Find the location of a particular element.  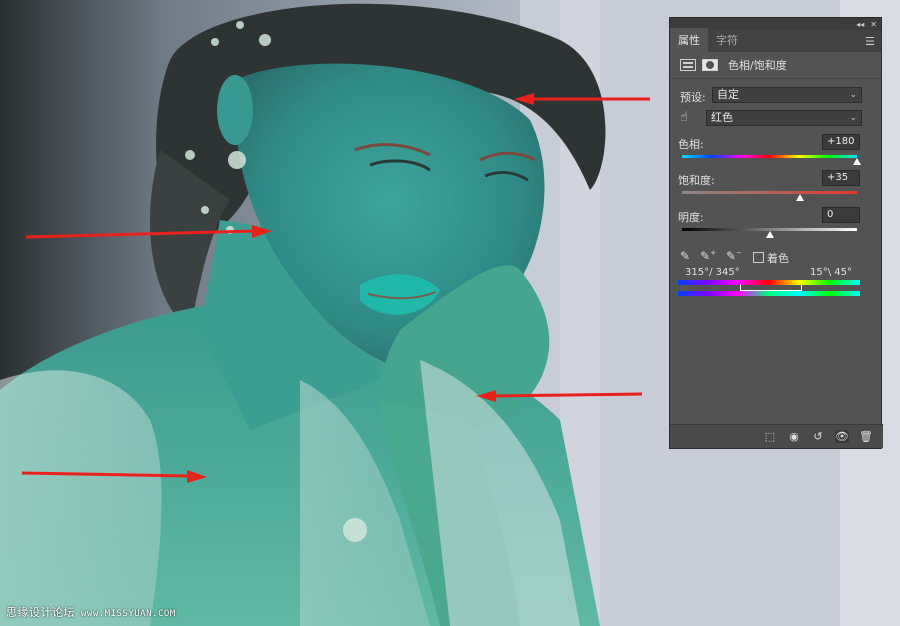

mask-icon is located at coordinates (710, 65).